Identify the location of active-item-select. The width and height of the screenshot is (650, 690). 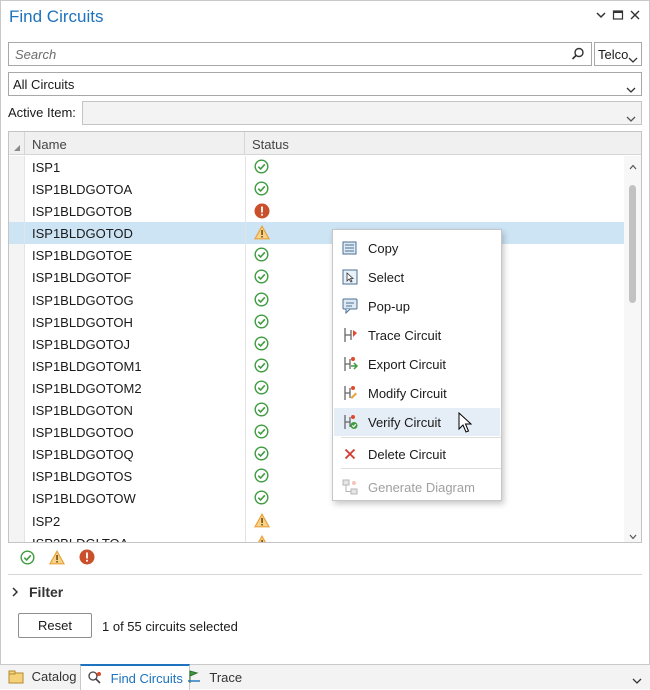
(362, 113).